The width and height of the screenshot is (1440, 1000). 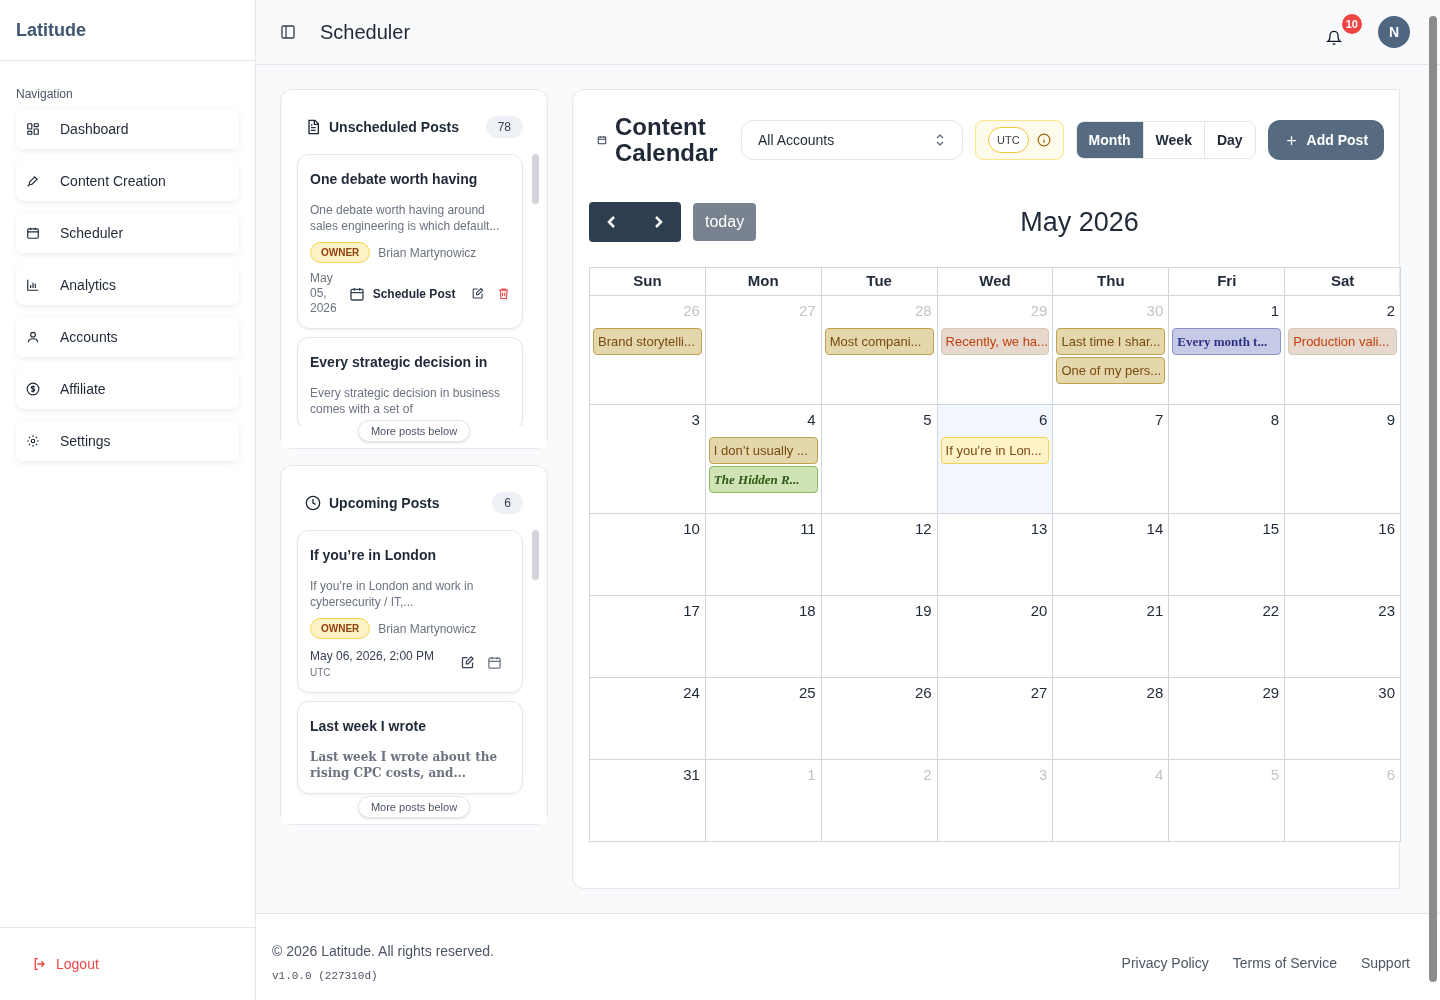 What do you see at coordinates (414, 806) in the screenshot?
I see `more-posts-pill: More posts below` at bounding box center [414, 806].